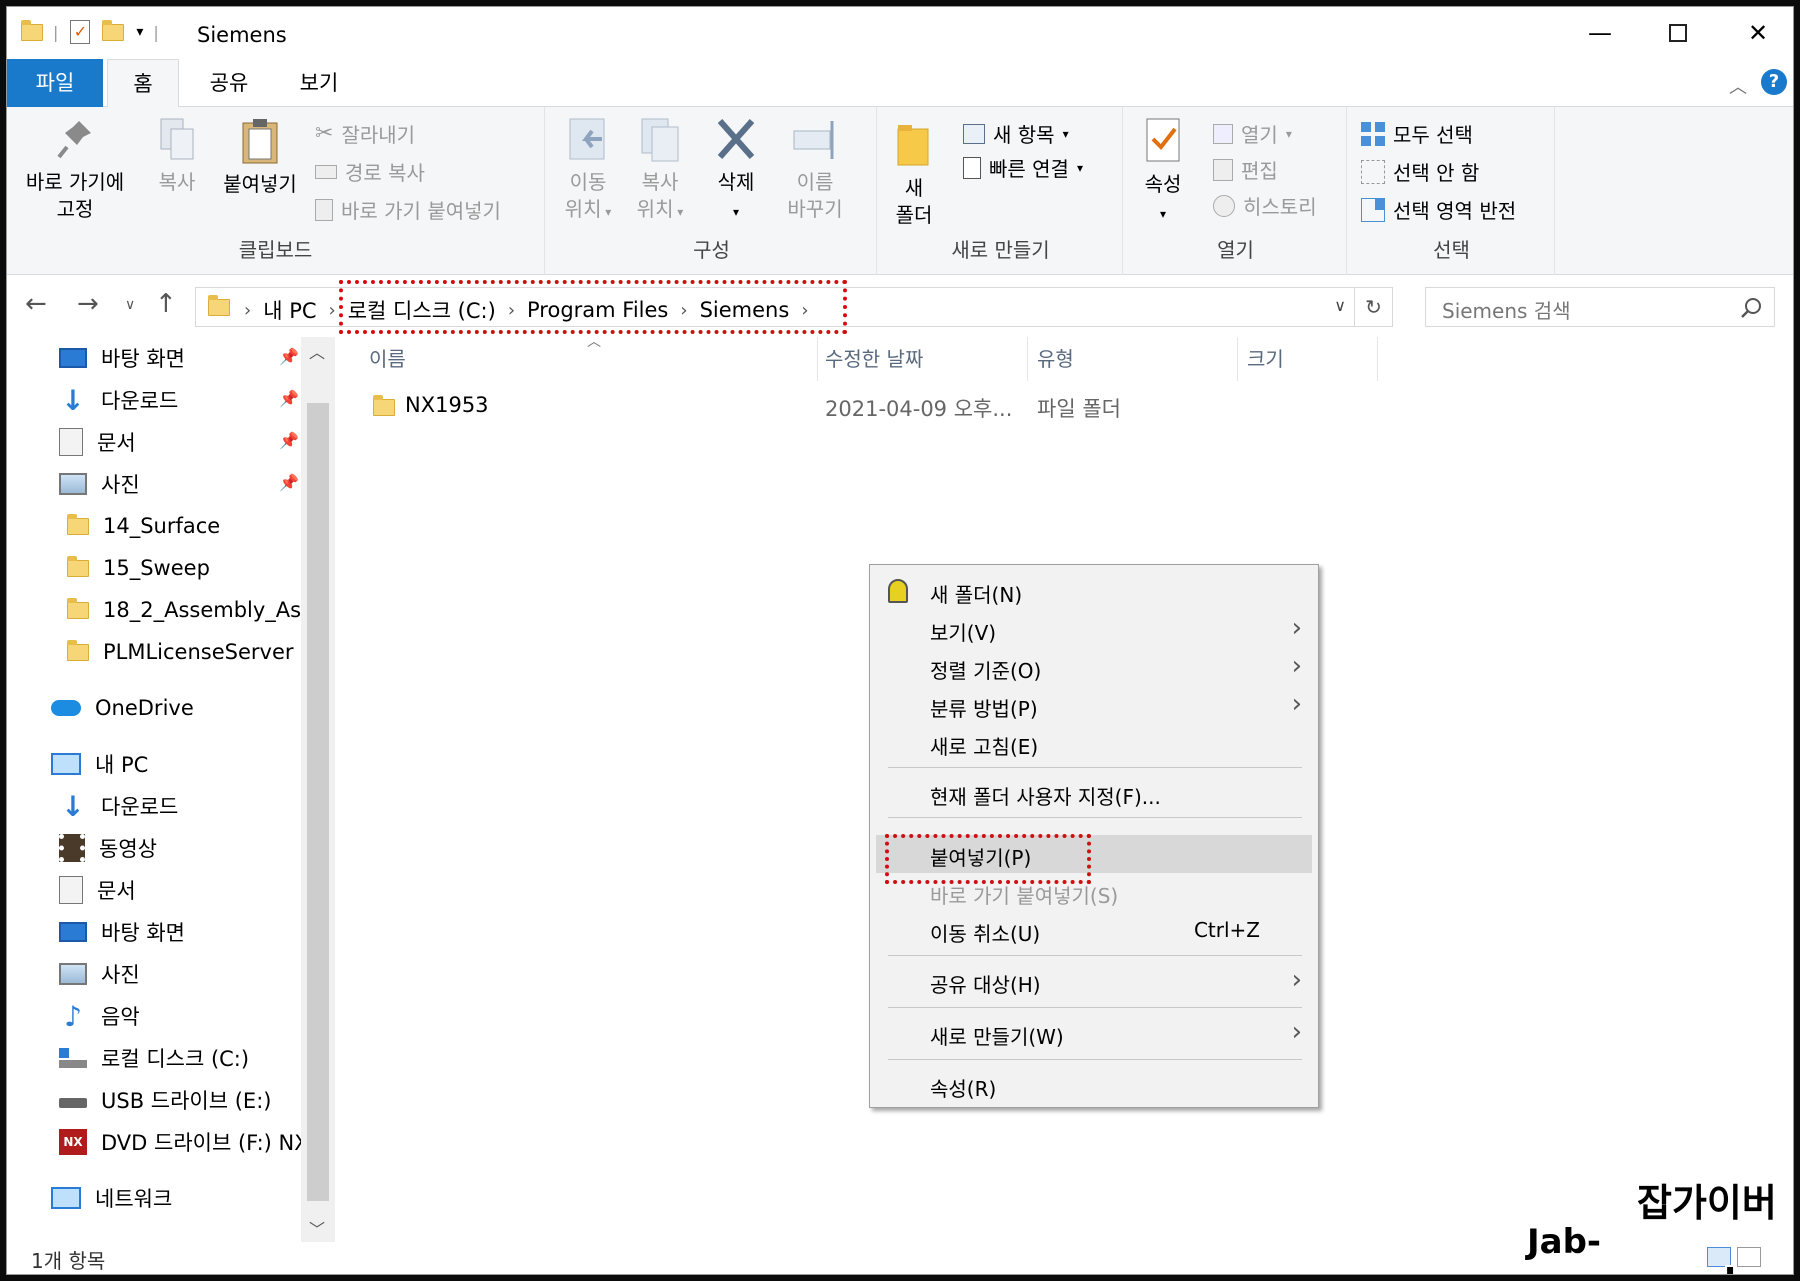  What do you see at coordinates (365, 133) in the screenshot?
I see `cut-button: ✂ 잘라내기` at bounding box center [365, 133].